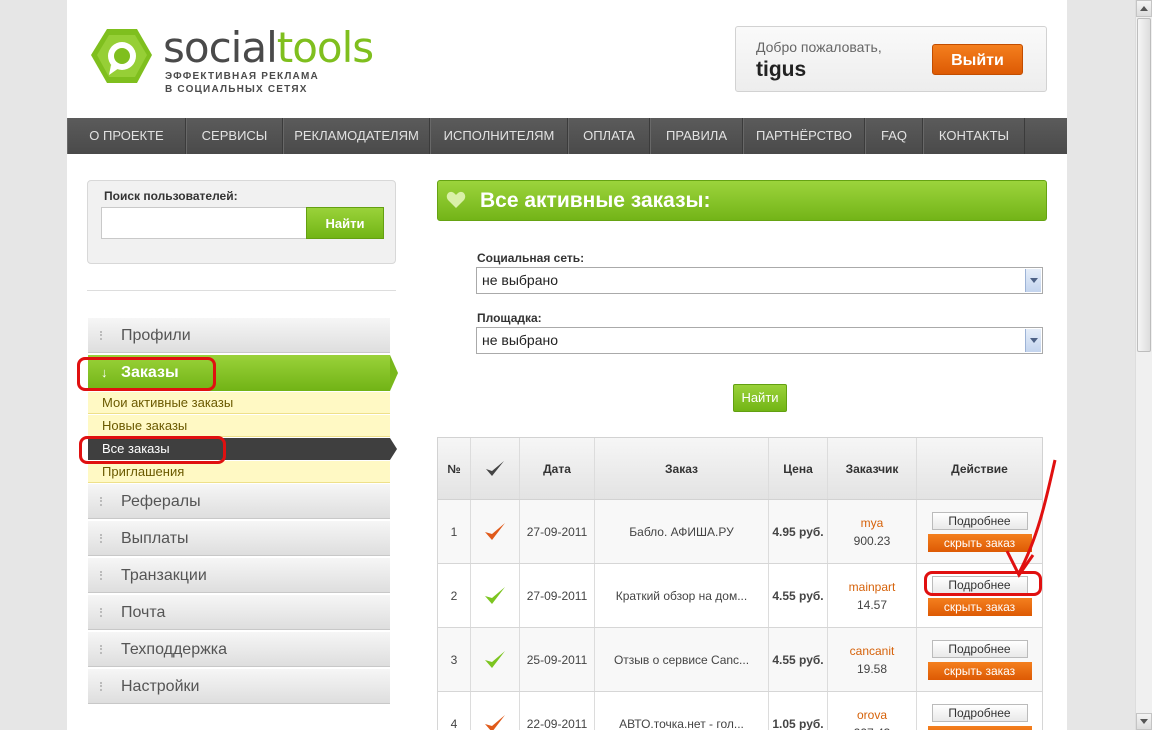 Image resolution: width=1152 pixels, height=730 pixels. I want to click on col-number: №, so click(454, 468).